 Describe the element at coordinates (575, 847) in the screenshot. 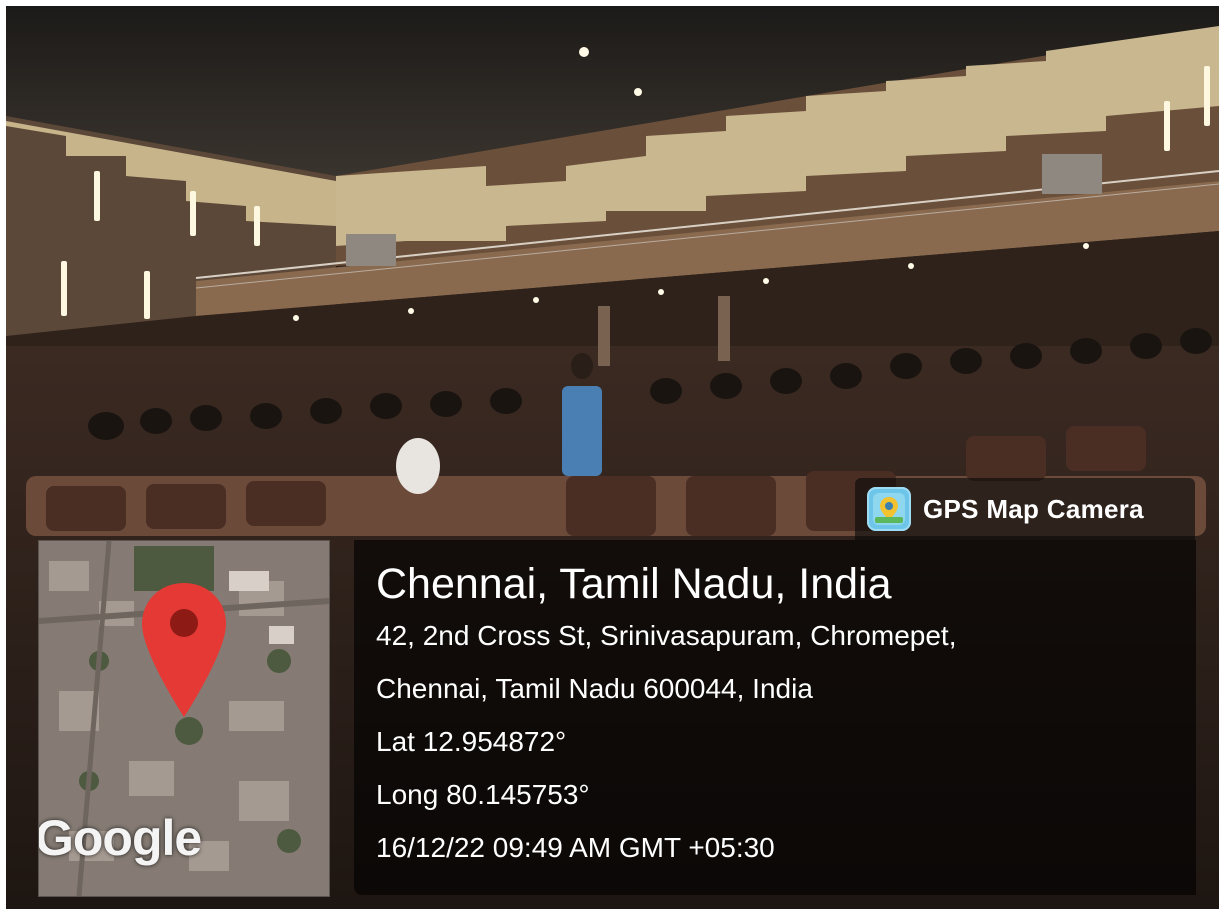

I see `datetime: 16/12/22 09:49 AM GMT +05:30` at that location.